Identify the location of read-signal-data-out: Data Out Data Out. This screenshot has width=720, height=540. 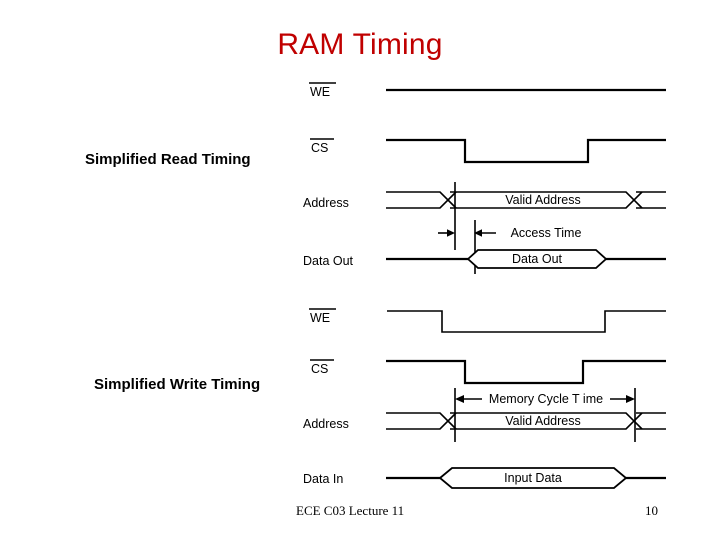
(484, 259).